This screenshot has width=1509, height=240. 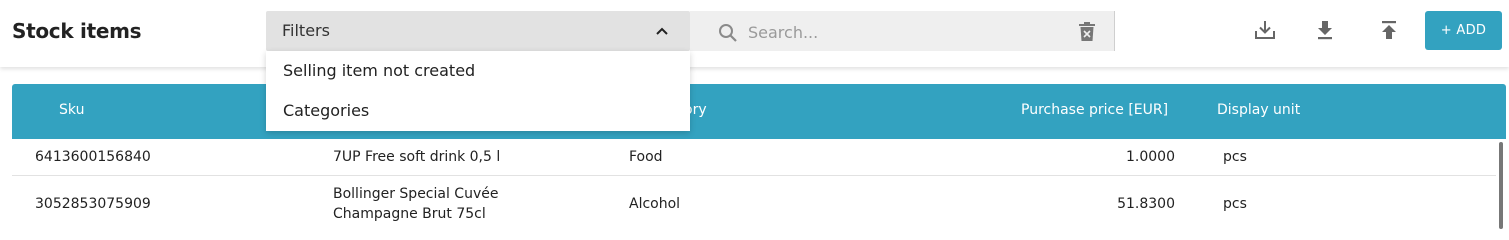 I want to click on cell-name: Bollinger Special Cuvée, so click(x=416, y=194).